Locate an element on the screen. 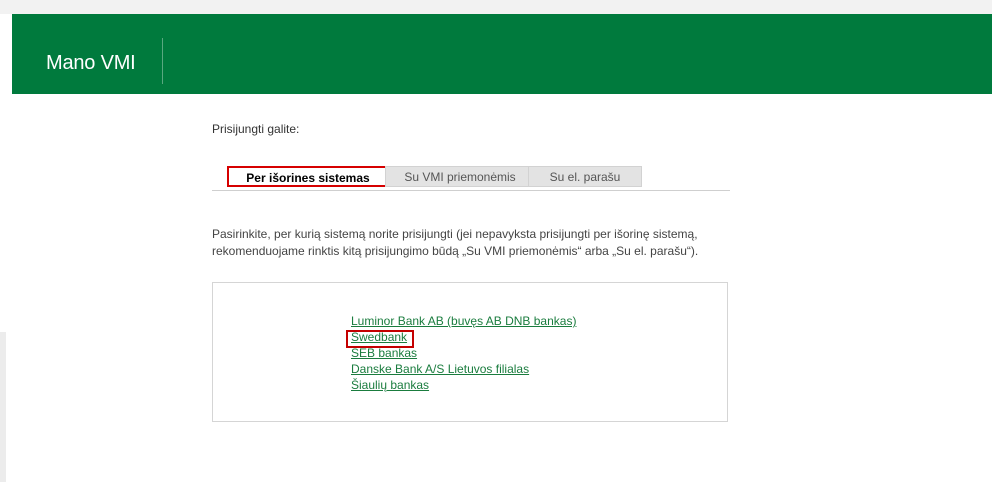 This screenshot has width=992, height=482. swedbank-highlight is located at coordinates (380, 339).